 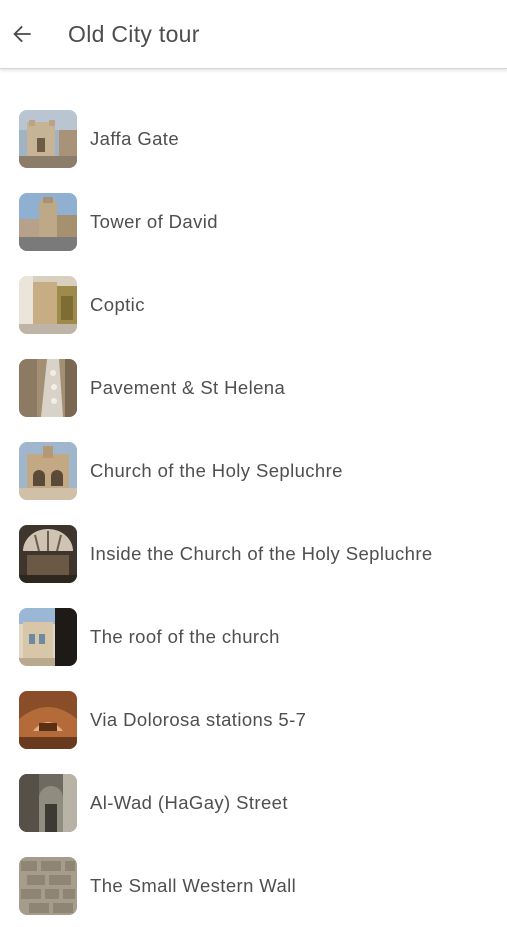 I want to click on list-item-label: Pavement & St Helena, so click(x=188, y=387).